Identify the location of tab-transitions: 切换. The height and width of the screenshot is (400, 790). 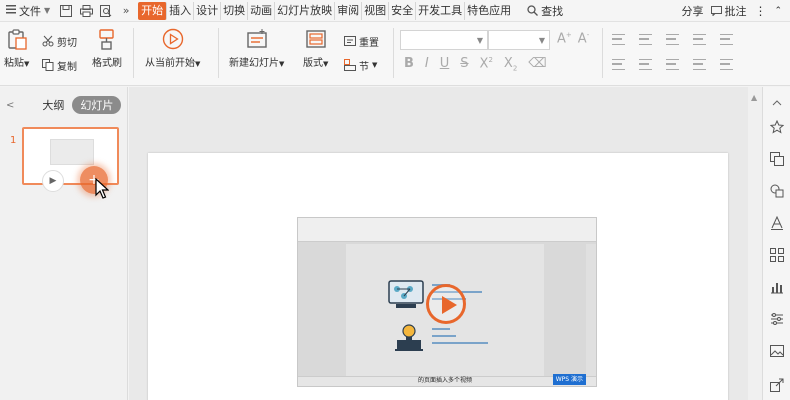
(235, 10).